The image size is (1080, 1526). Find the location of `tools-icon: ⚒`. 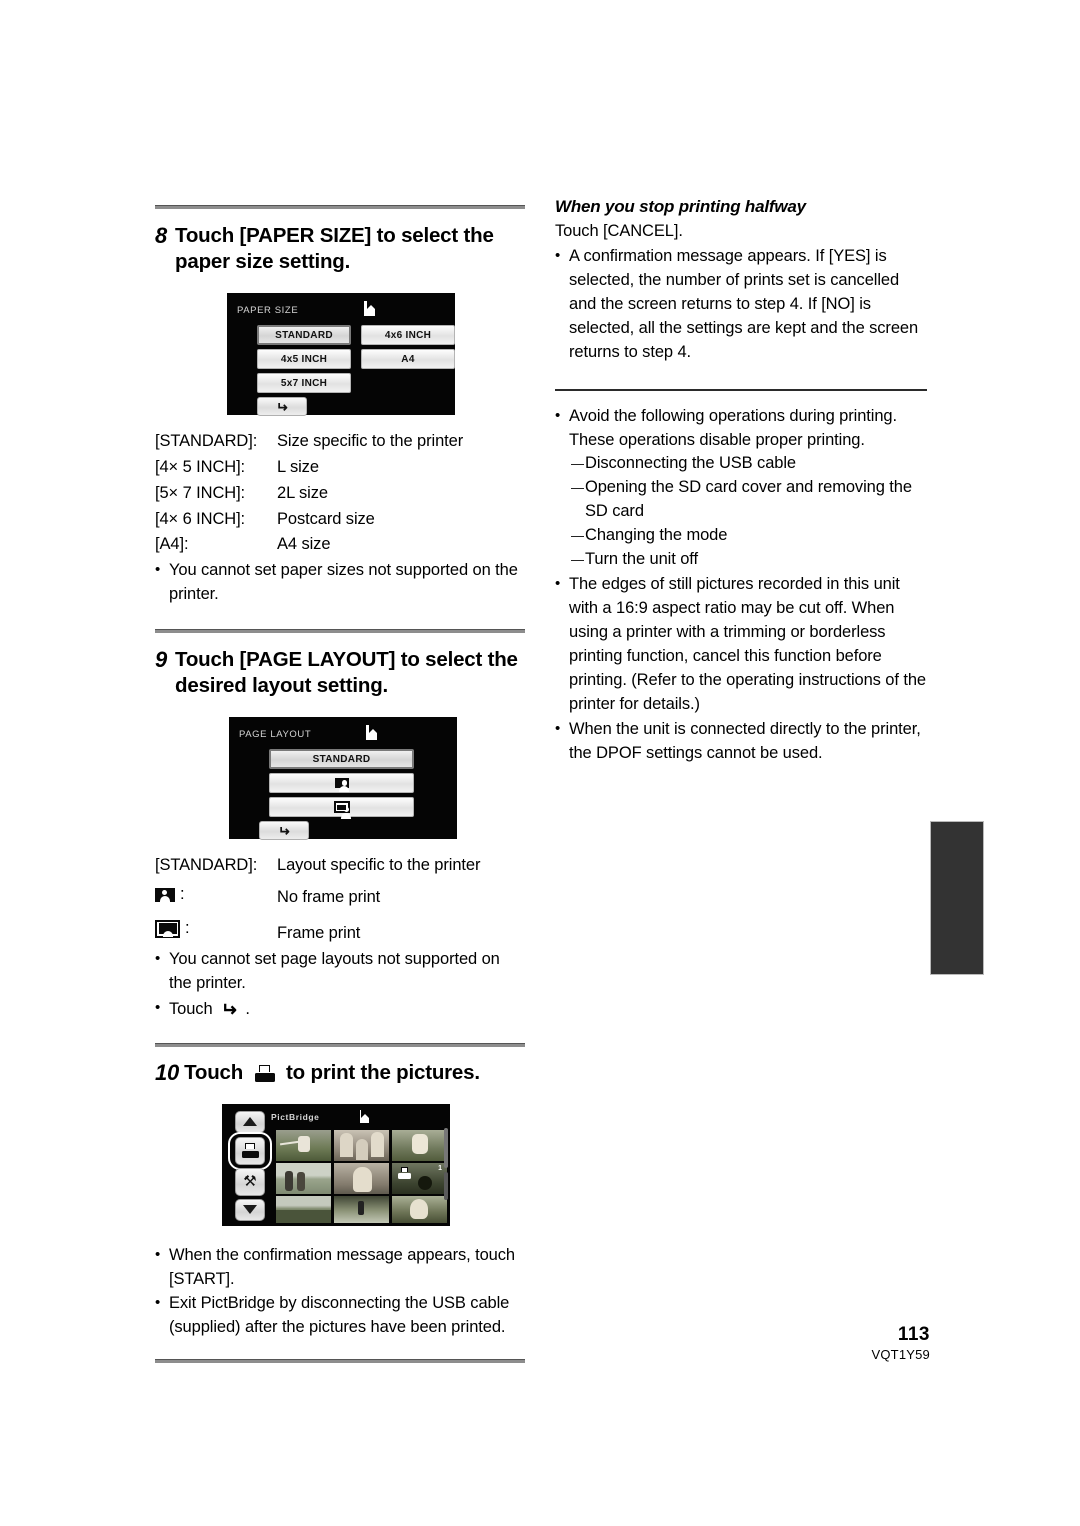

tools-icon: ⚒ is located at coordinates (250, 1182).